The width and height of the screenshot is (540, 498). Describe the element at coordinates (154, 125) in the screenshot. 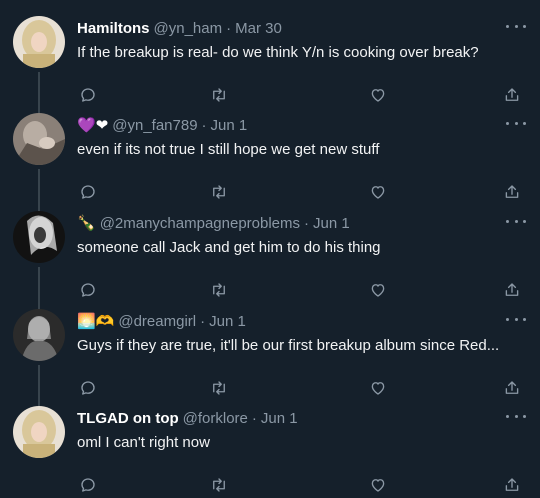

I see `user-handle: @yn_fan789` at that location.